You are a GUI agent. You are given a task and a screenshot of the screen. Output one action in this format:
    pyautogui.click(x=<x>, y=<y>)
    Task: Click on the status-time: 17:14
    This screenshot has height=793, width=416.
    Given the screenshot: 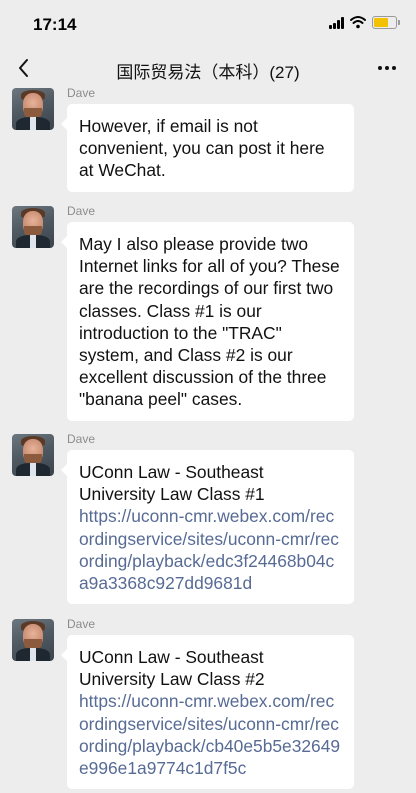 What is the action you would take?
    pyautogui.click(x=55, y=24)
    